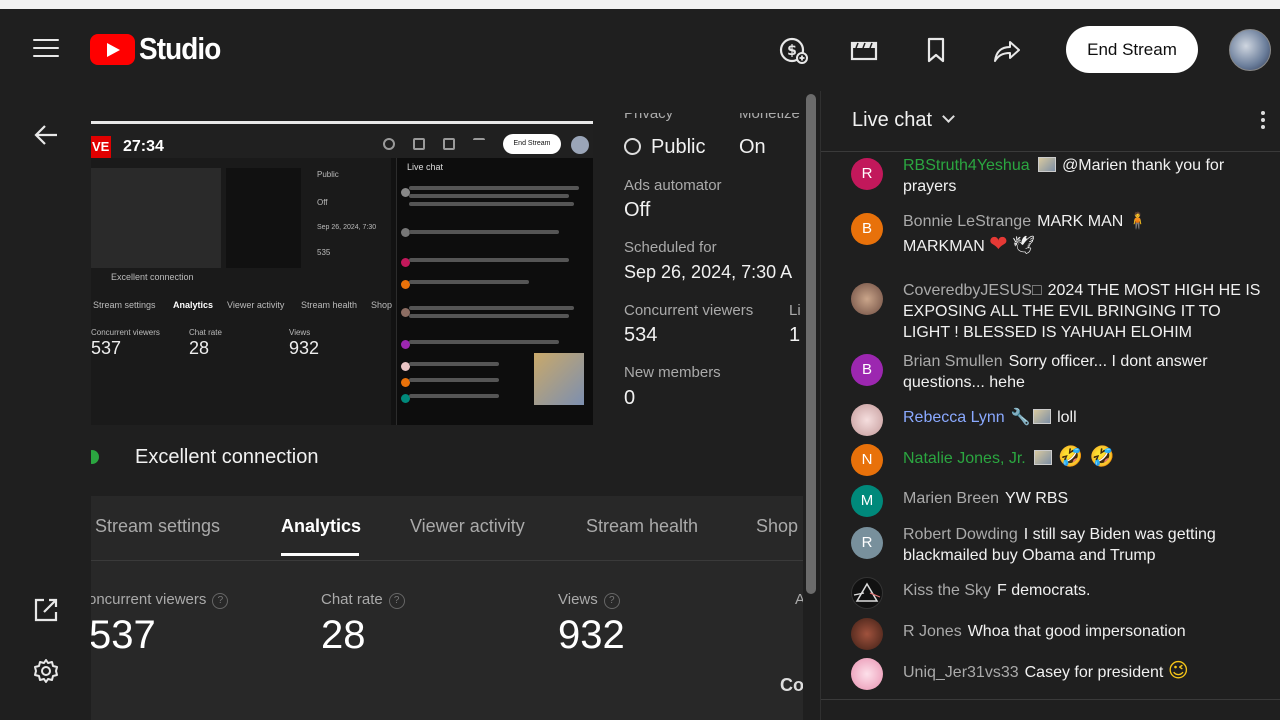 This screenshot has height=720, width=1280. I want to click on open-external-icon, so click(46, 610).